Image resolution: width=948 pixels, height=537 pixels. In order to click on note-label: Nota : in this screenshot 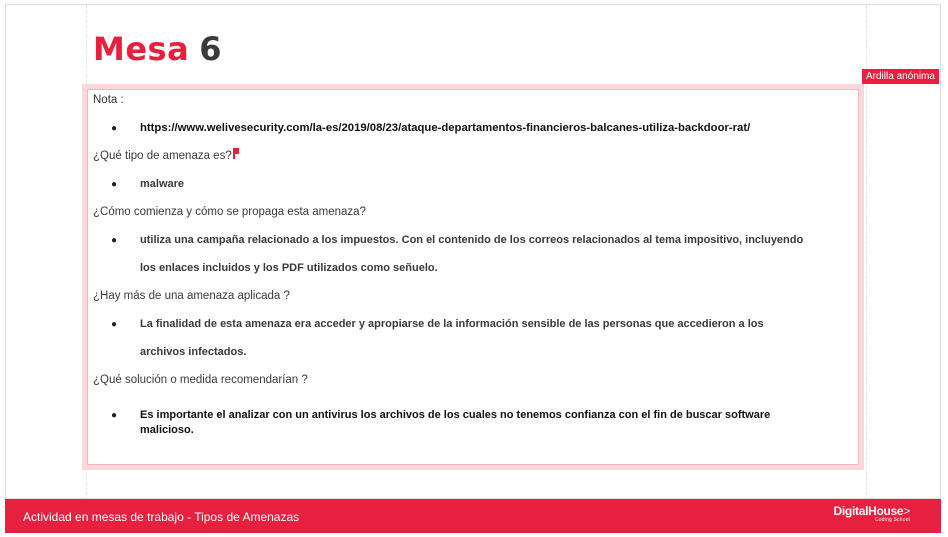, I will do `click(108, 100)`.